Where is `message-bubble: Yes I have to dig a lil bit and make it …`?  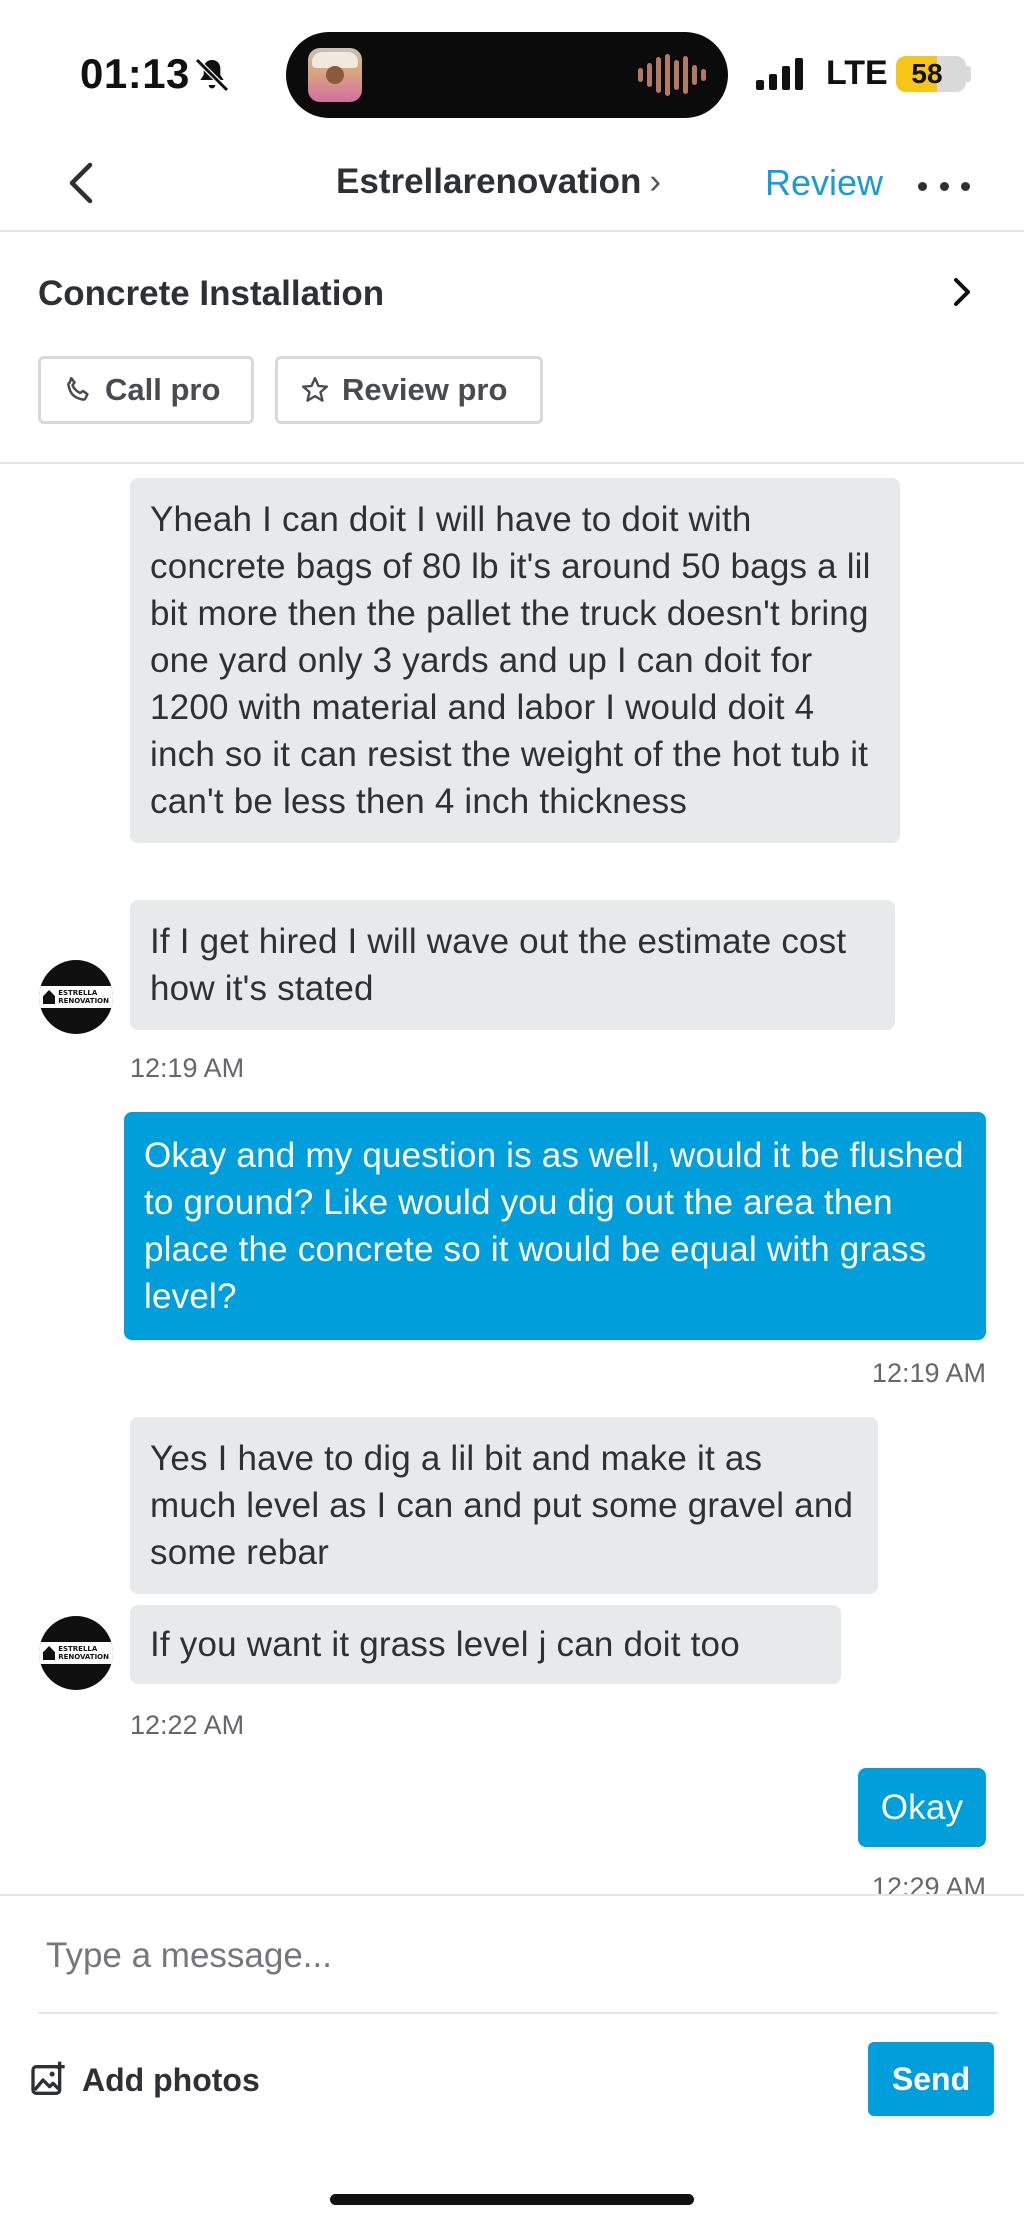
message-bubble: Yes I have to dig a lil bit and make it … is located at coordinates (504, 1505).